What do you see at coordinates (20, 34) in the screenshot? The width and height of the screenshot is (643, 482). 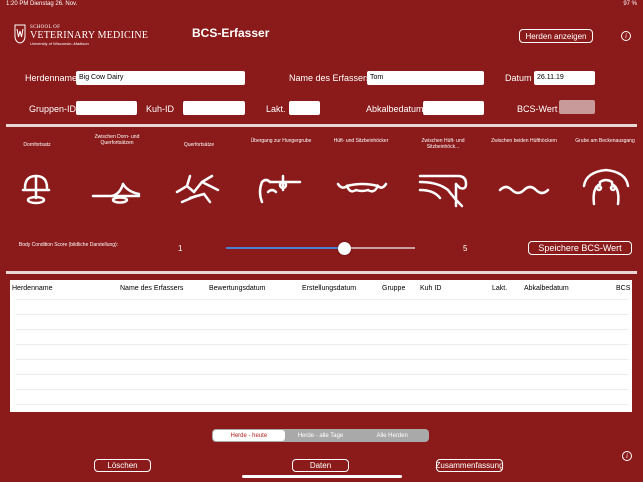 I see `crest-icon` at bounding box center [20, 34].